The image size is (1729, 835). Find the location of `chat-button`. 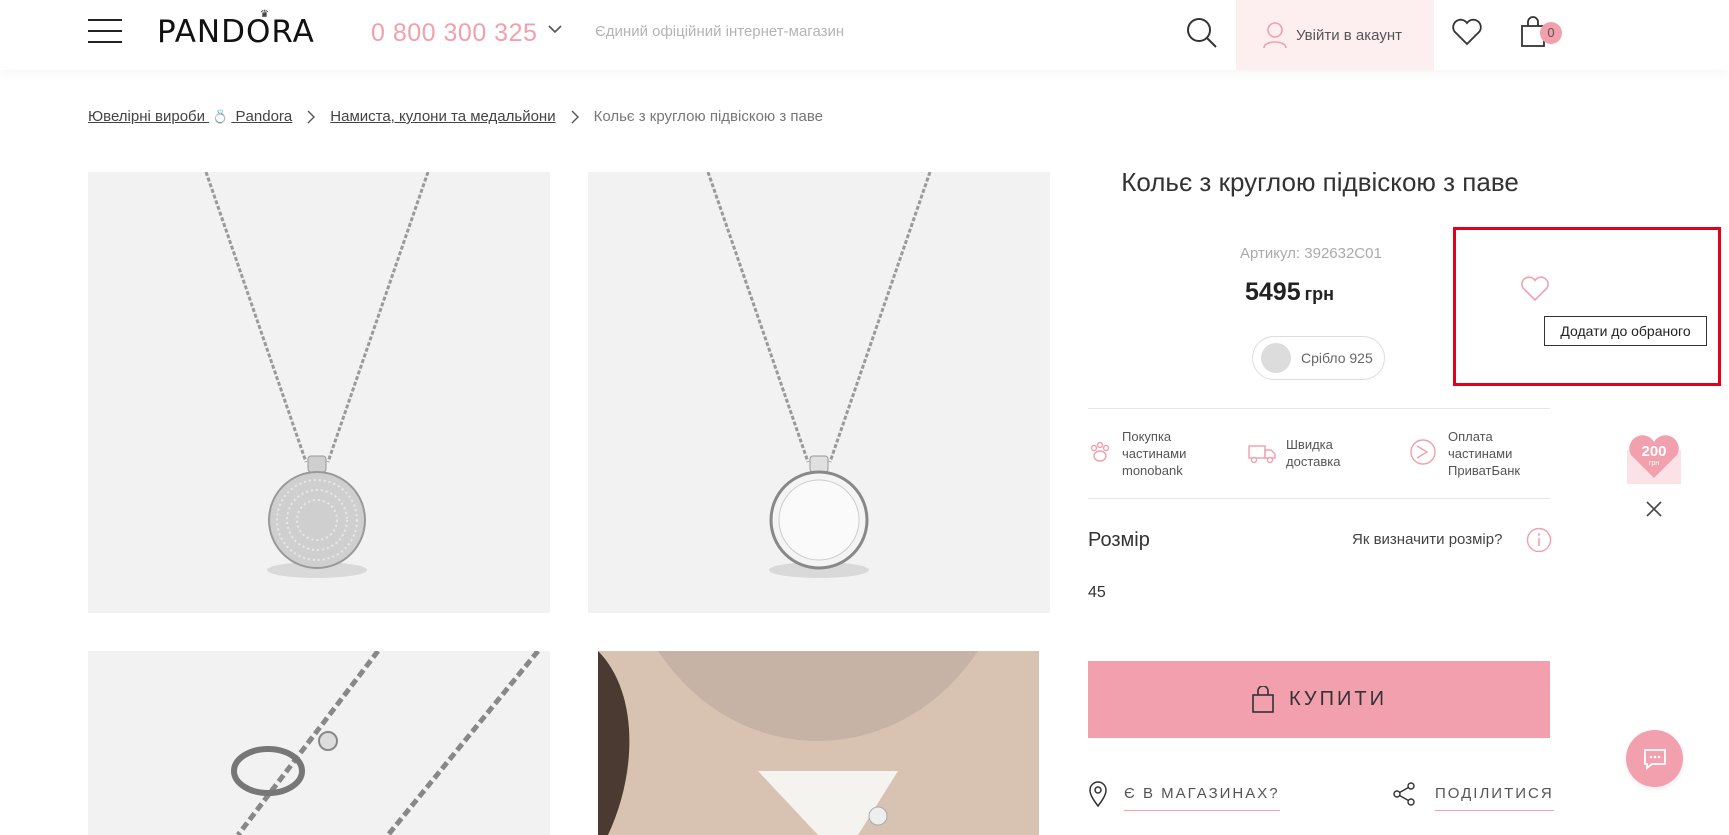

chat-button is located at coordinates (1654, 758).